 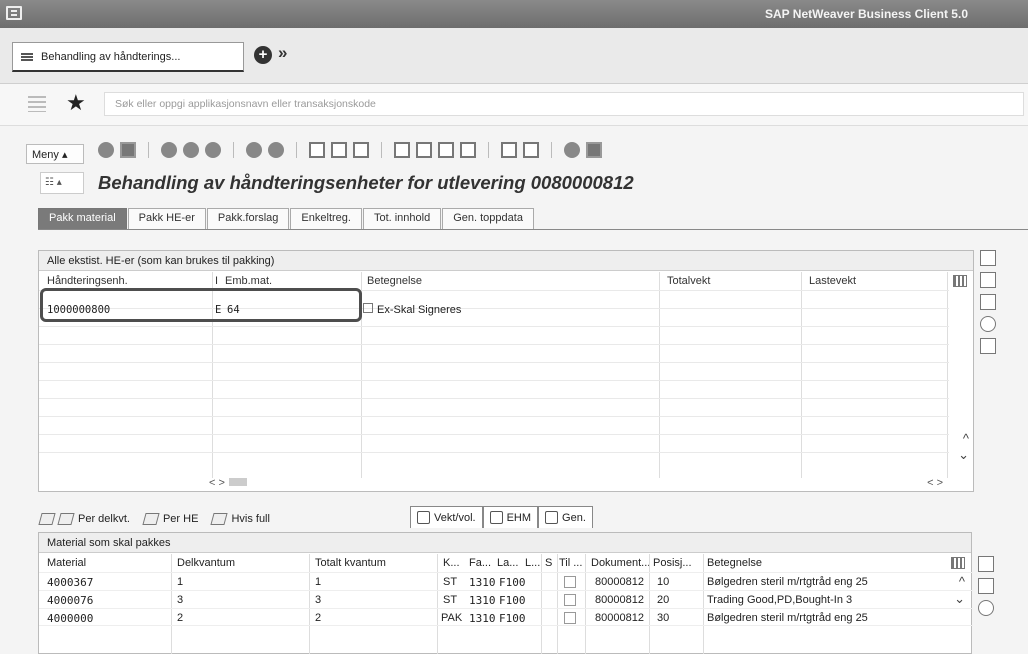 What do you see at coordinates (787, 618) in the screenshot?
I see `description-cell: Bølgedren steril m/rtgtråd eng 25` at bounding box center [787, 618].